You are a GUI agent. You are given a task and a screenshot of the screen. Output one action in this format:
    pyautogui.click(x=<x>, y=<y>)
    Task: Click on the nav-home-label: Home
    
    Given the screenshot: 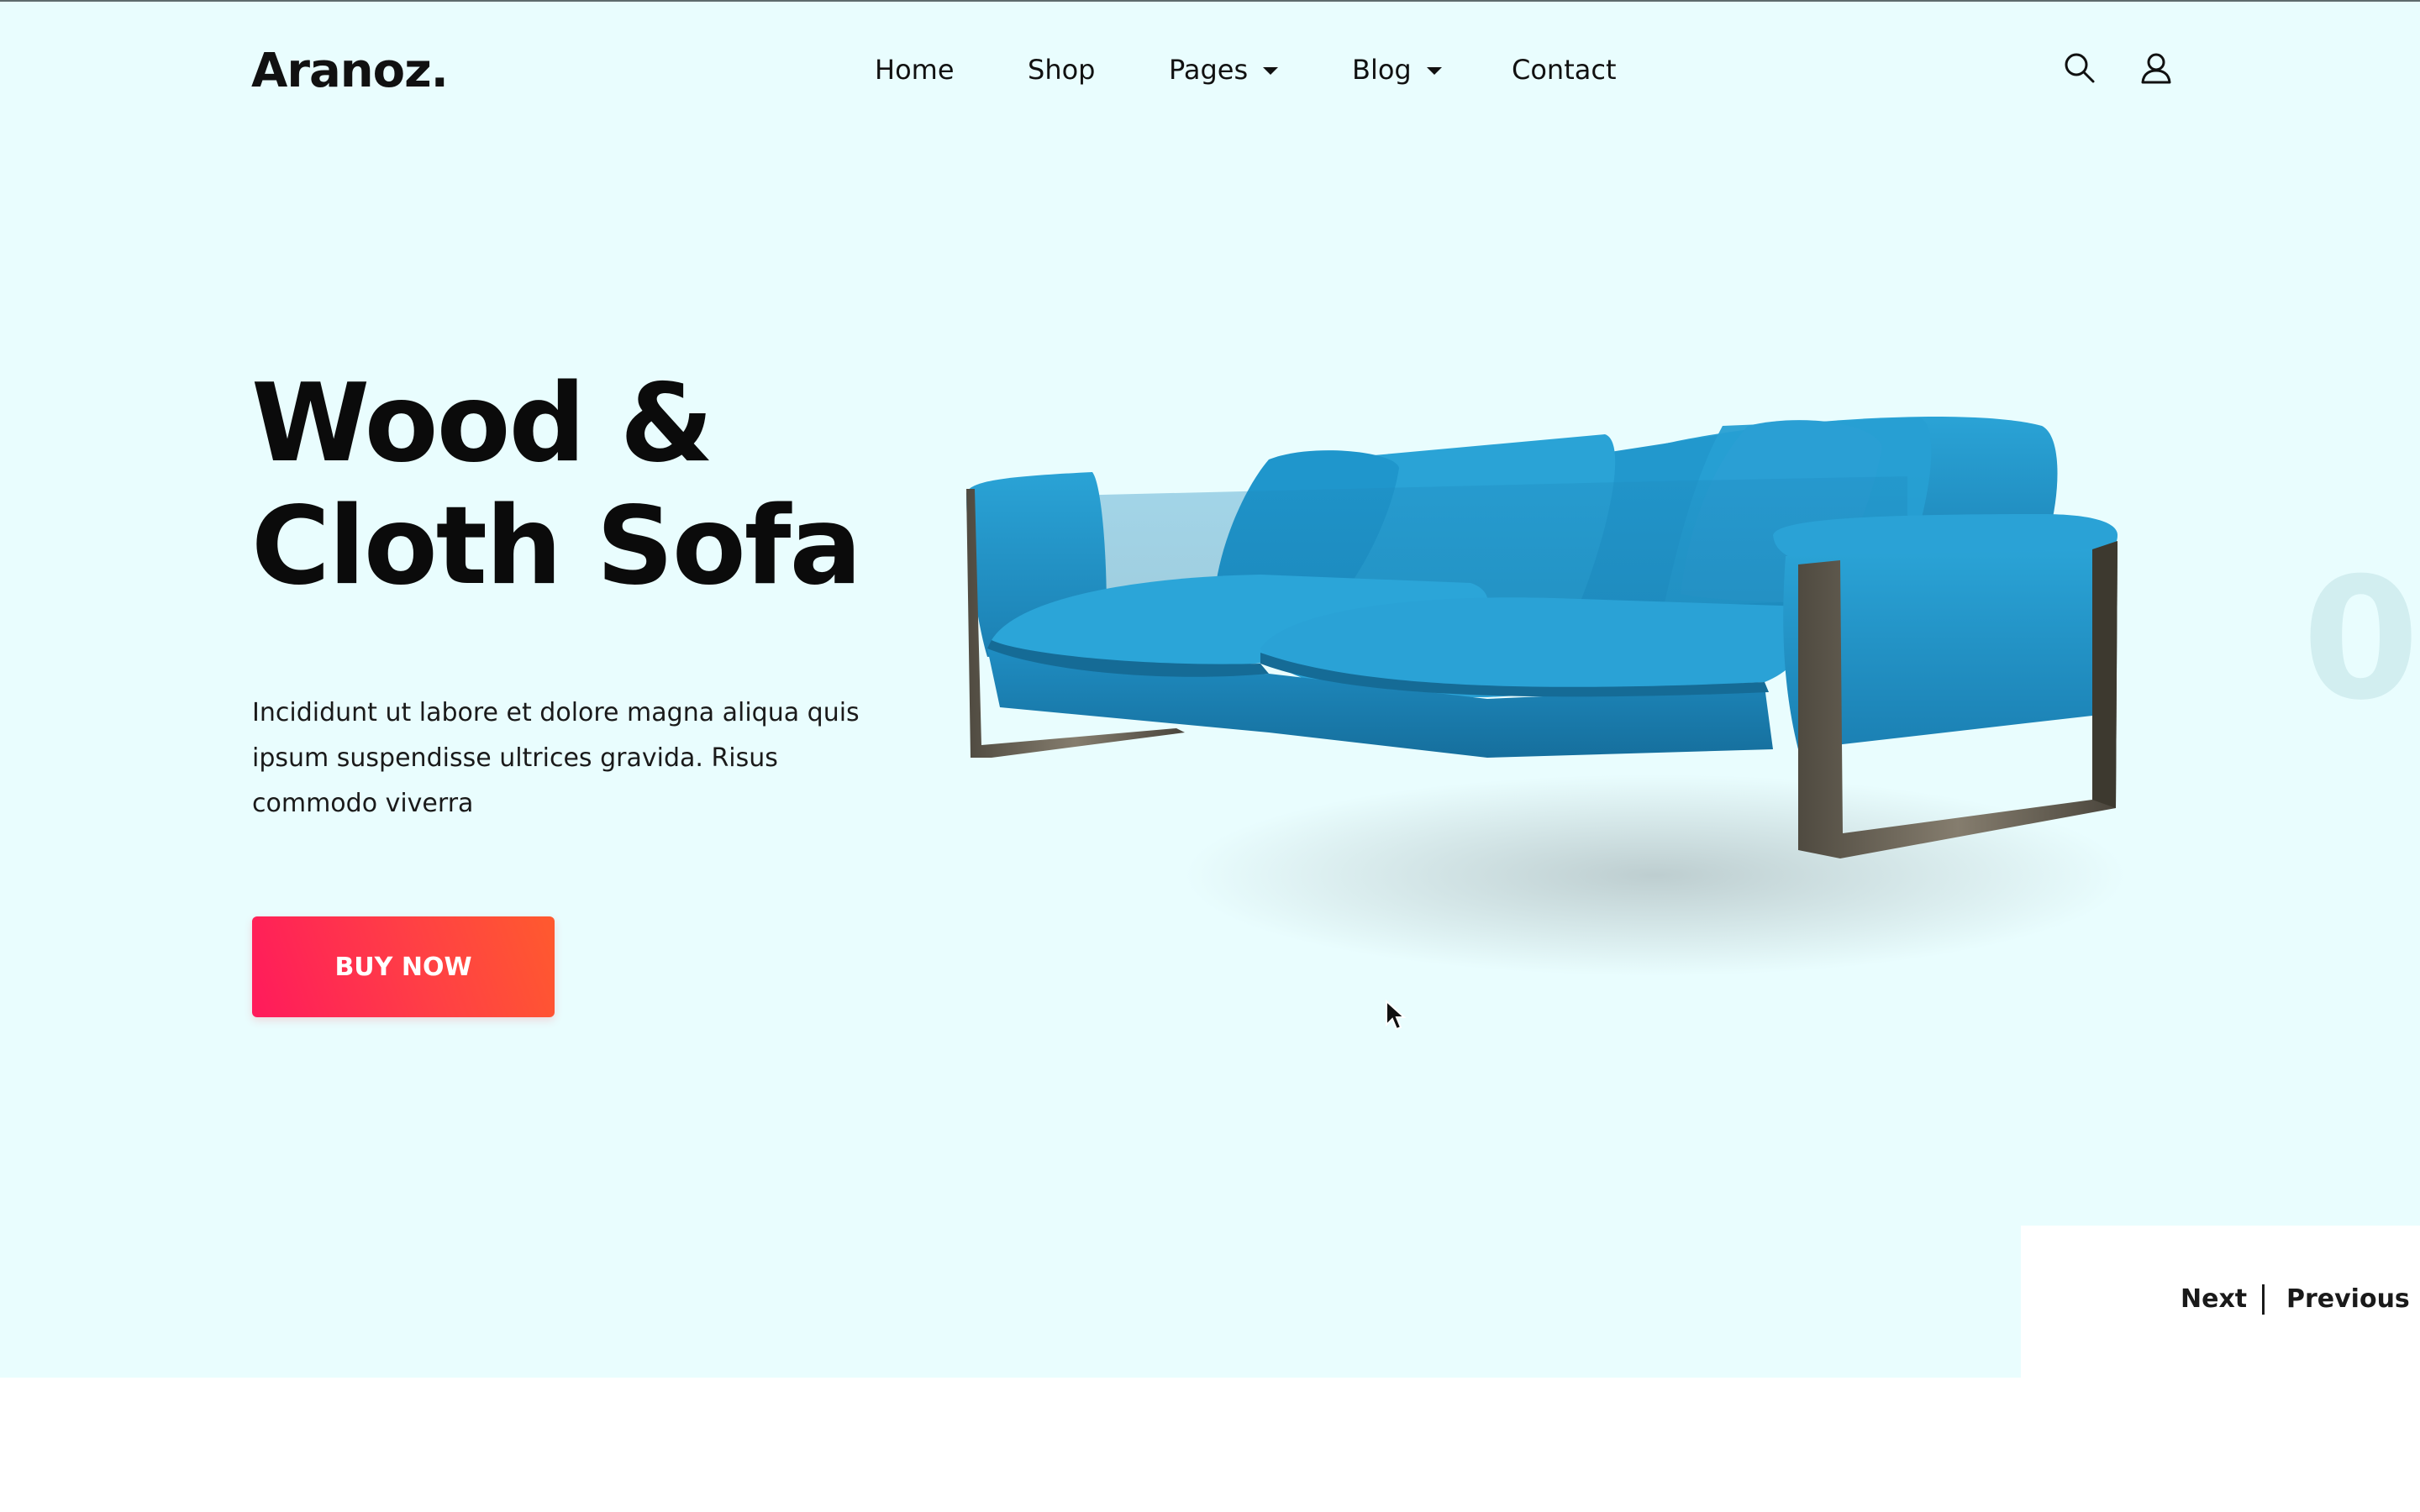 What is the action you would take?
    pyautogui.click(x=915, y=70)
    